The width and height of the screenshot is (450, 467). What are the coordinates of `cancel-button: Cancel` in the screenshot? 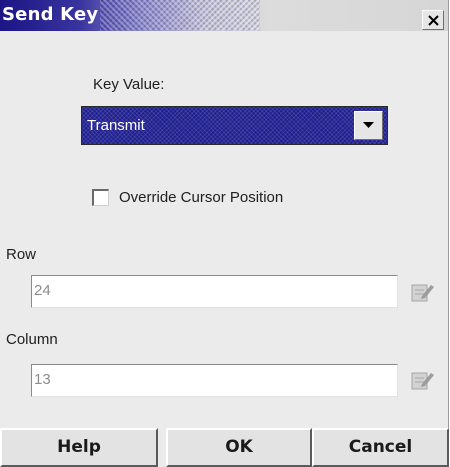 It's located at (380, 447).